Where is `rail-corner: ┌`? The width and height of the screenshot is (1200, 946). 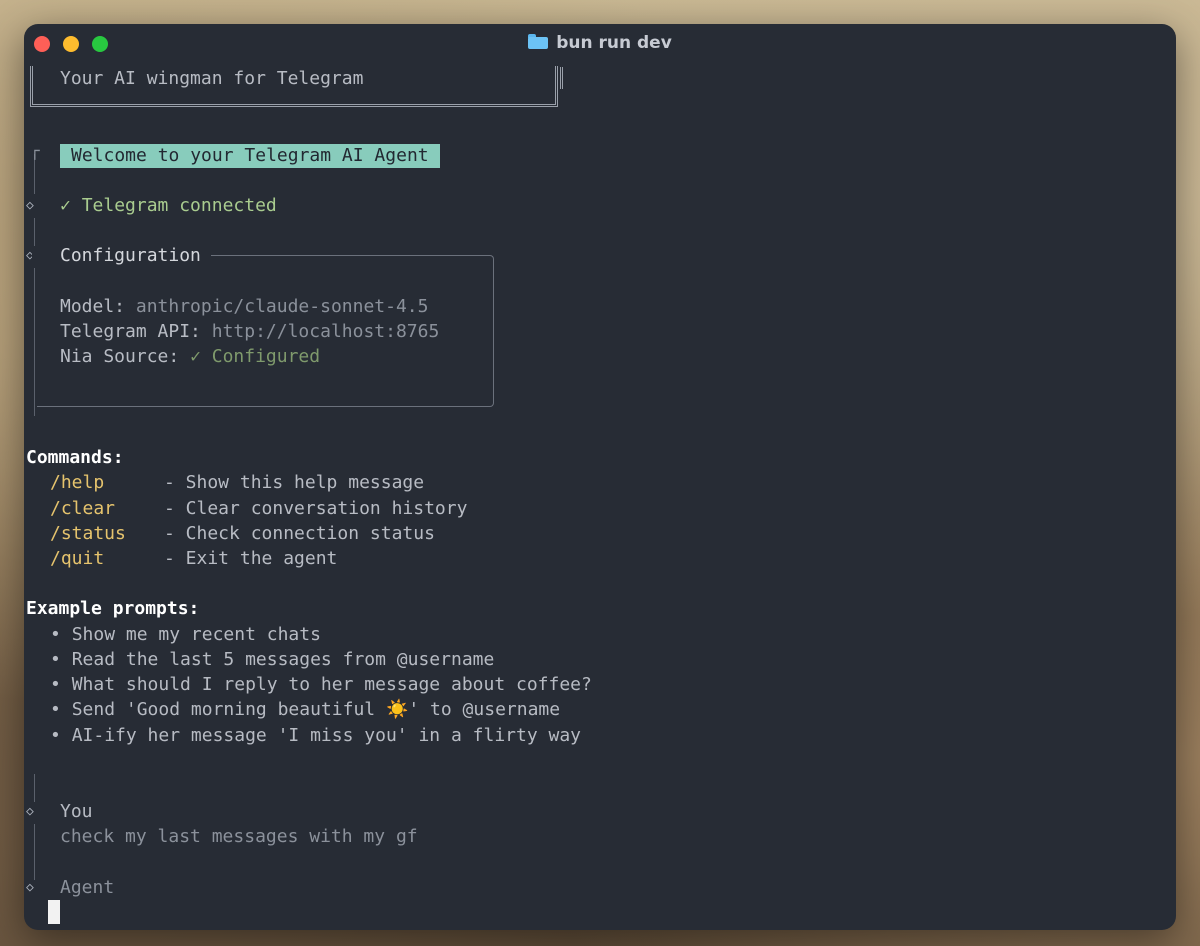 rail-corner: ┌ is located at coordinates (35, 150).